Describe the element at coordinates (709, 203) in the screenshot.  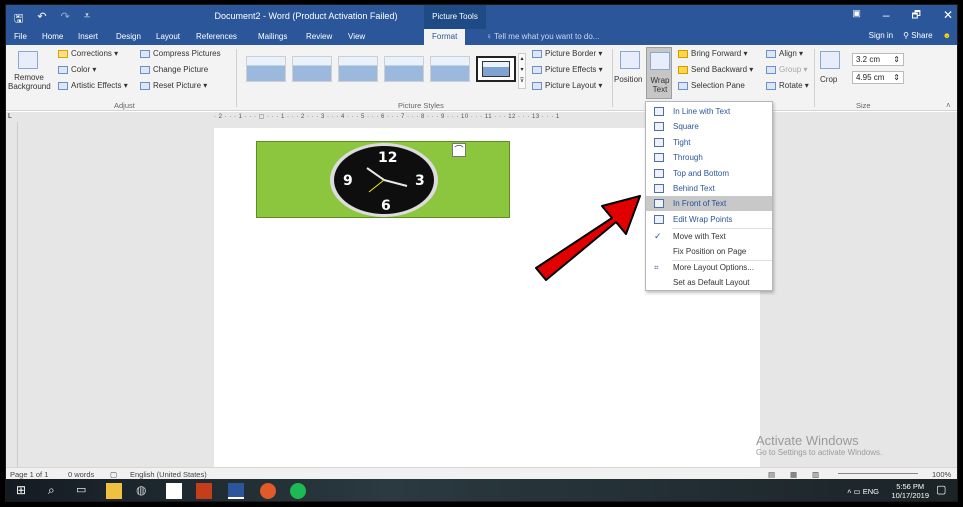
I see `menu-item-in-front-of-text: In Front of Text` at that location.